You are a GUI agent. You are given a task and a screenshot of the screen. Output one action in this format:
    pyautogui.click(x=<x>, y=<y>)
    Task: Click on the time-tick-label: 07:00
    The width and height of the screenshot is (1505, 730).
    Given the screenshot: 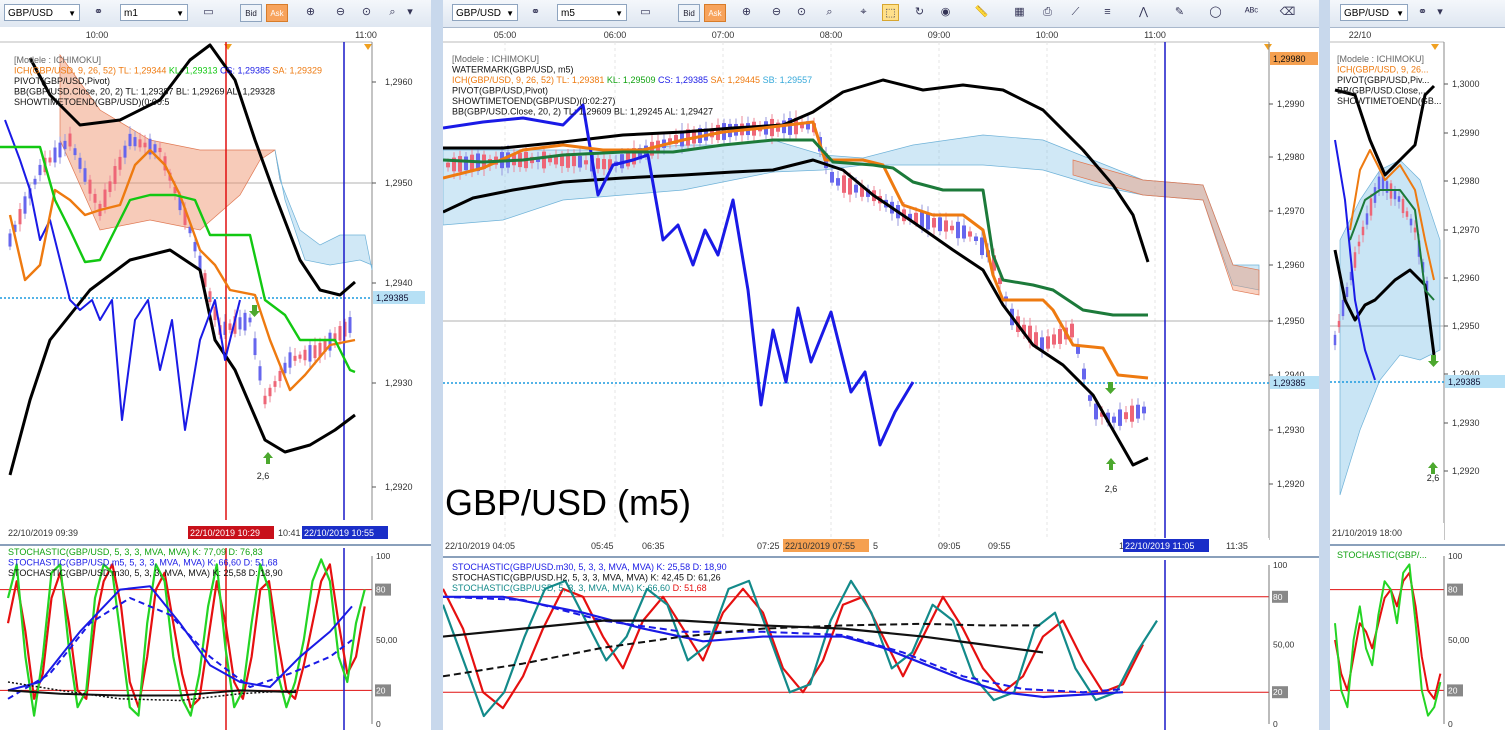 What is the action you would take?
    pyautogui.click(x=723, y=35)
    